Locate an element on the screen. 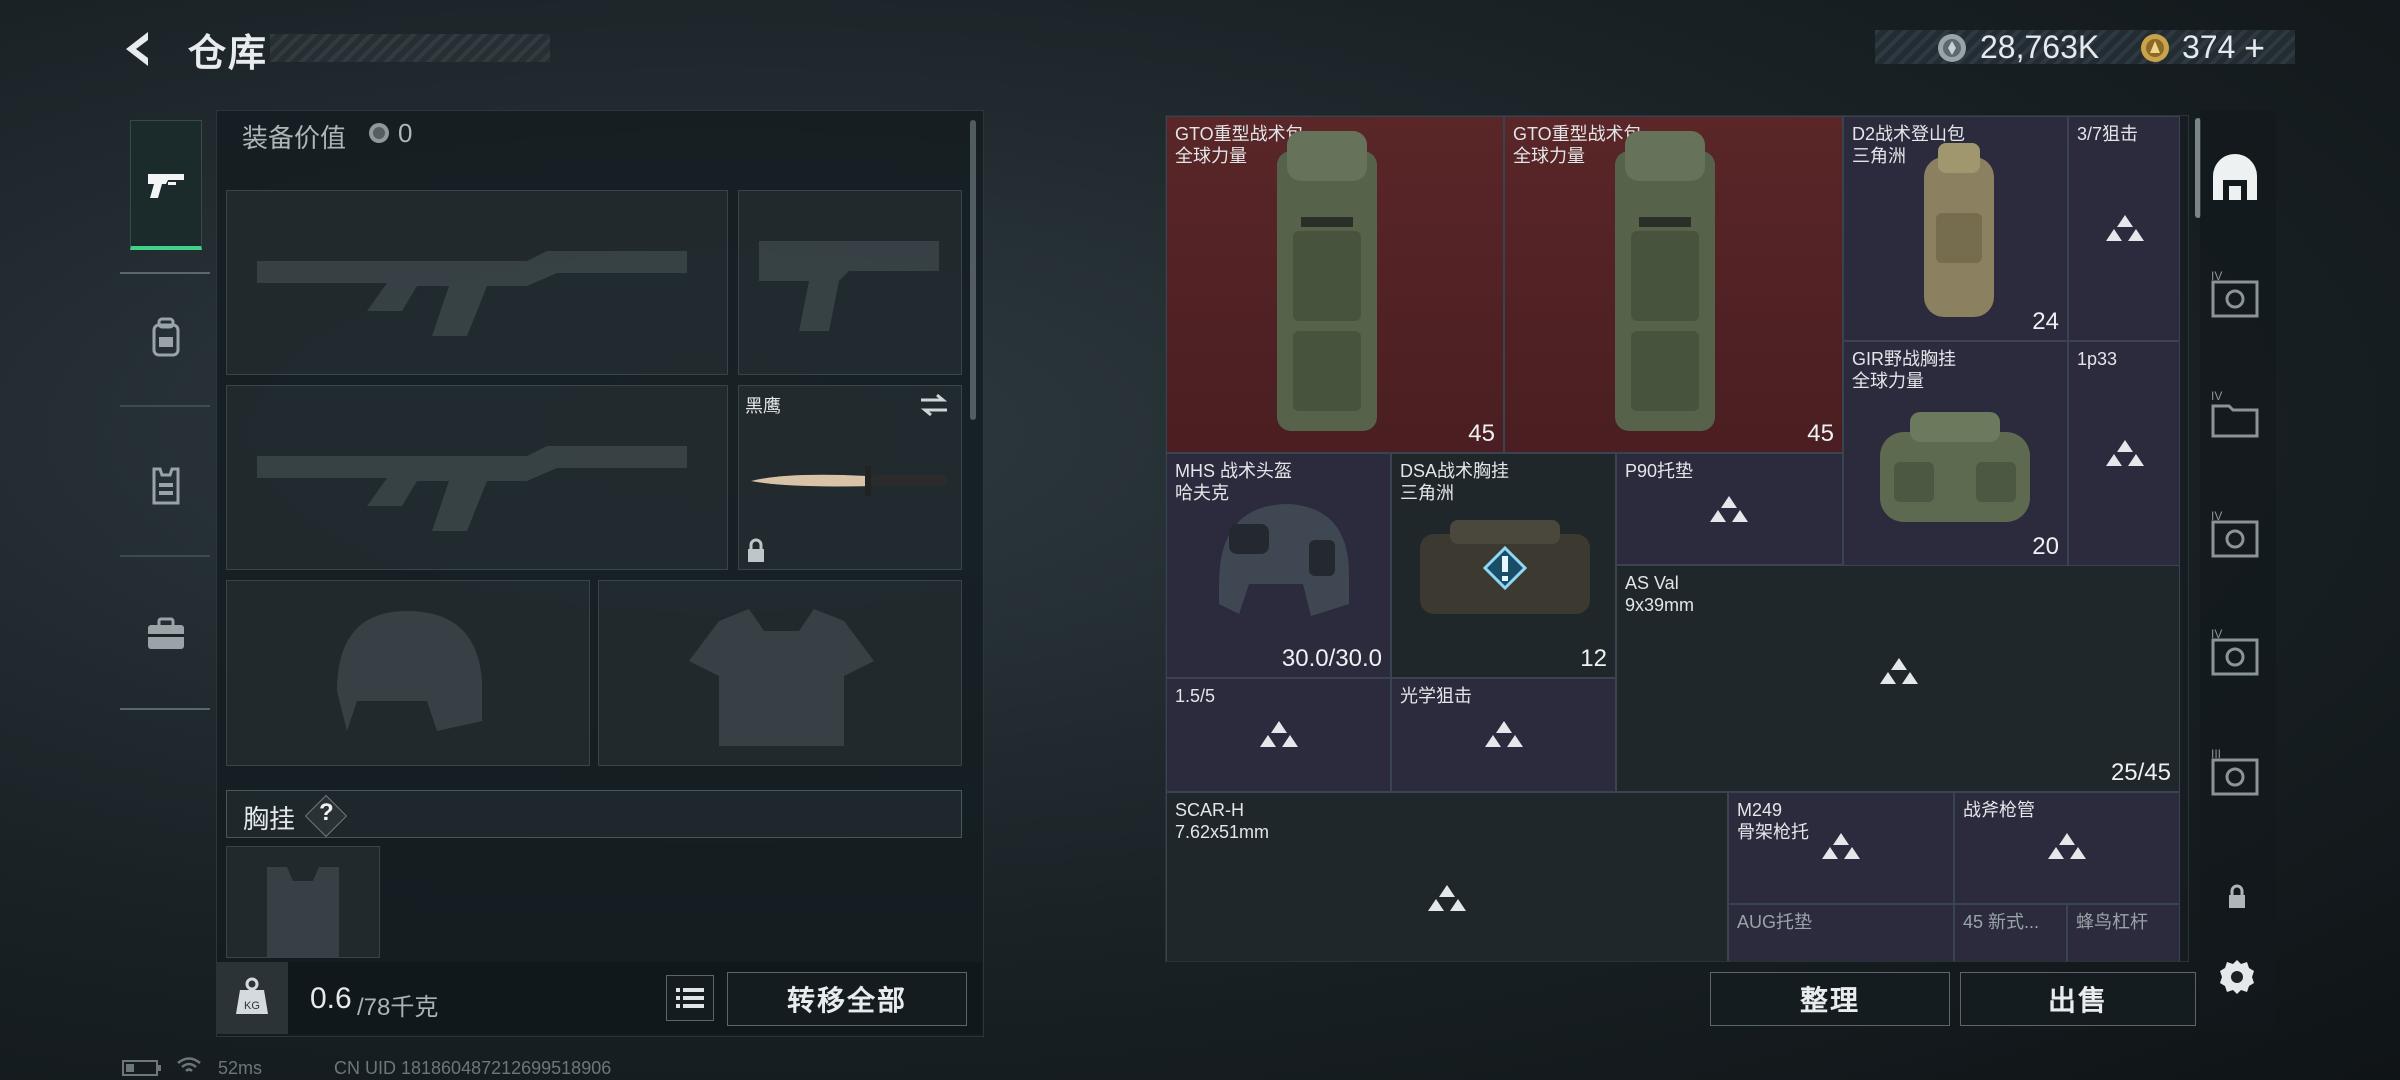 The height and width of the screenshot is (1080, 2400). storage-item: 蜂鸟杠杆 is located at coordinates (2123, 932).